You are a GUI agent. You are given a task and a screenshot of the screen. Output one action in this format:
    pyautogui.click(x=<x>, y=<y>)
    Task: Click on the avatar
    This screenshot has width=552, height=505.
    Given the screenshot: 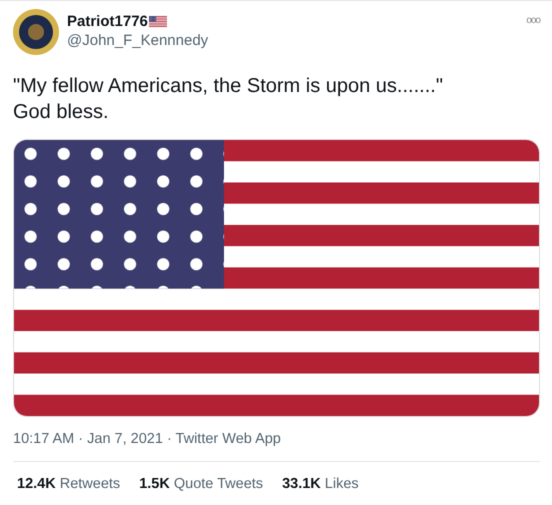 What is the action you would take?
    pyautogui.click(x=36, y=32)
    